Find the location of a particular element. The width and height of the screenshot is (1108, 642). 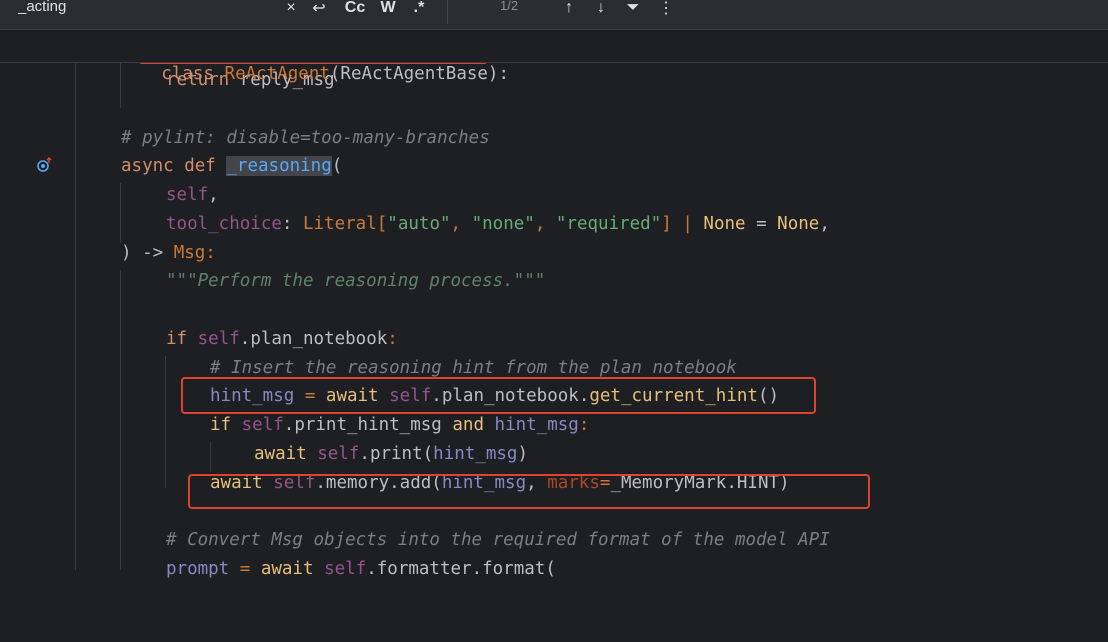

return-arrow: ) -> is located at coordinates (147, 253).